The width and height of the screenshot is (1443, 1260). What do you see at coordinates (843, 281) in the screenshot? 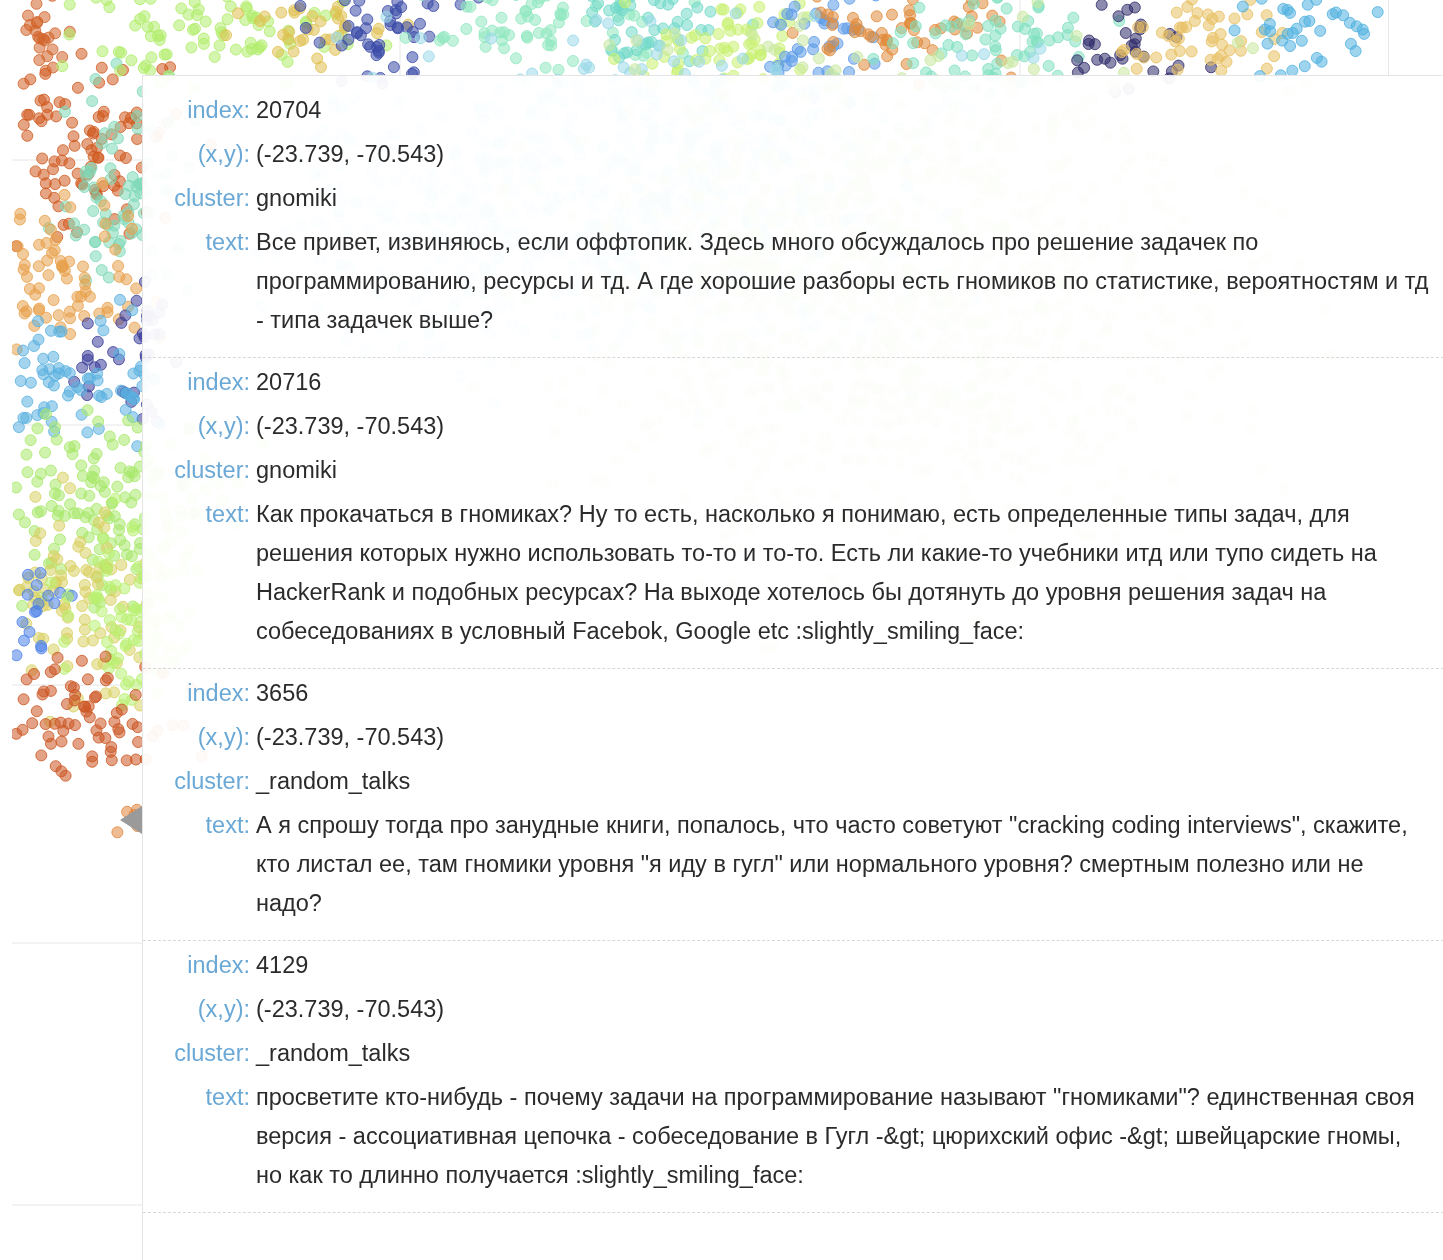
I see `field-value: Все привет, извиняюсь, если оффтопик. Здесь много обсуждалось про решение задачек по программированию, ресурсы и тд. А где хорошие разборы есть гномиков по статистике, вероятностям и тд - типа задачек выше?` at bounding box center [843, 281].